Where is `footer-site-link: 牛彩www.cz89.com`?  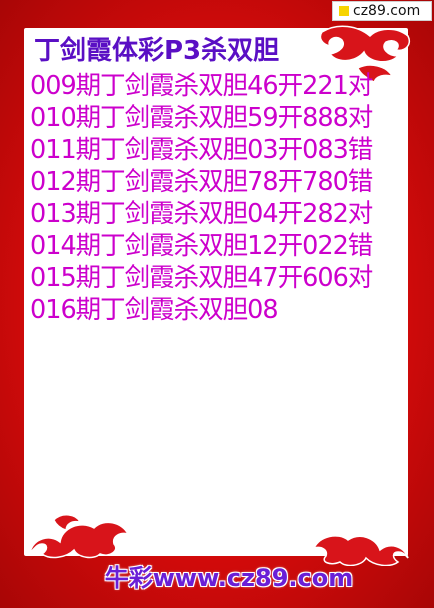
footer-site-link: 牛彩www.cz89.com is located at coordinates (229, 575).